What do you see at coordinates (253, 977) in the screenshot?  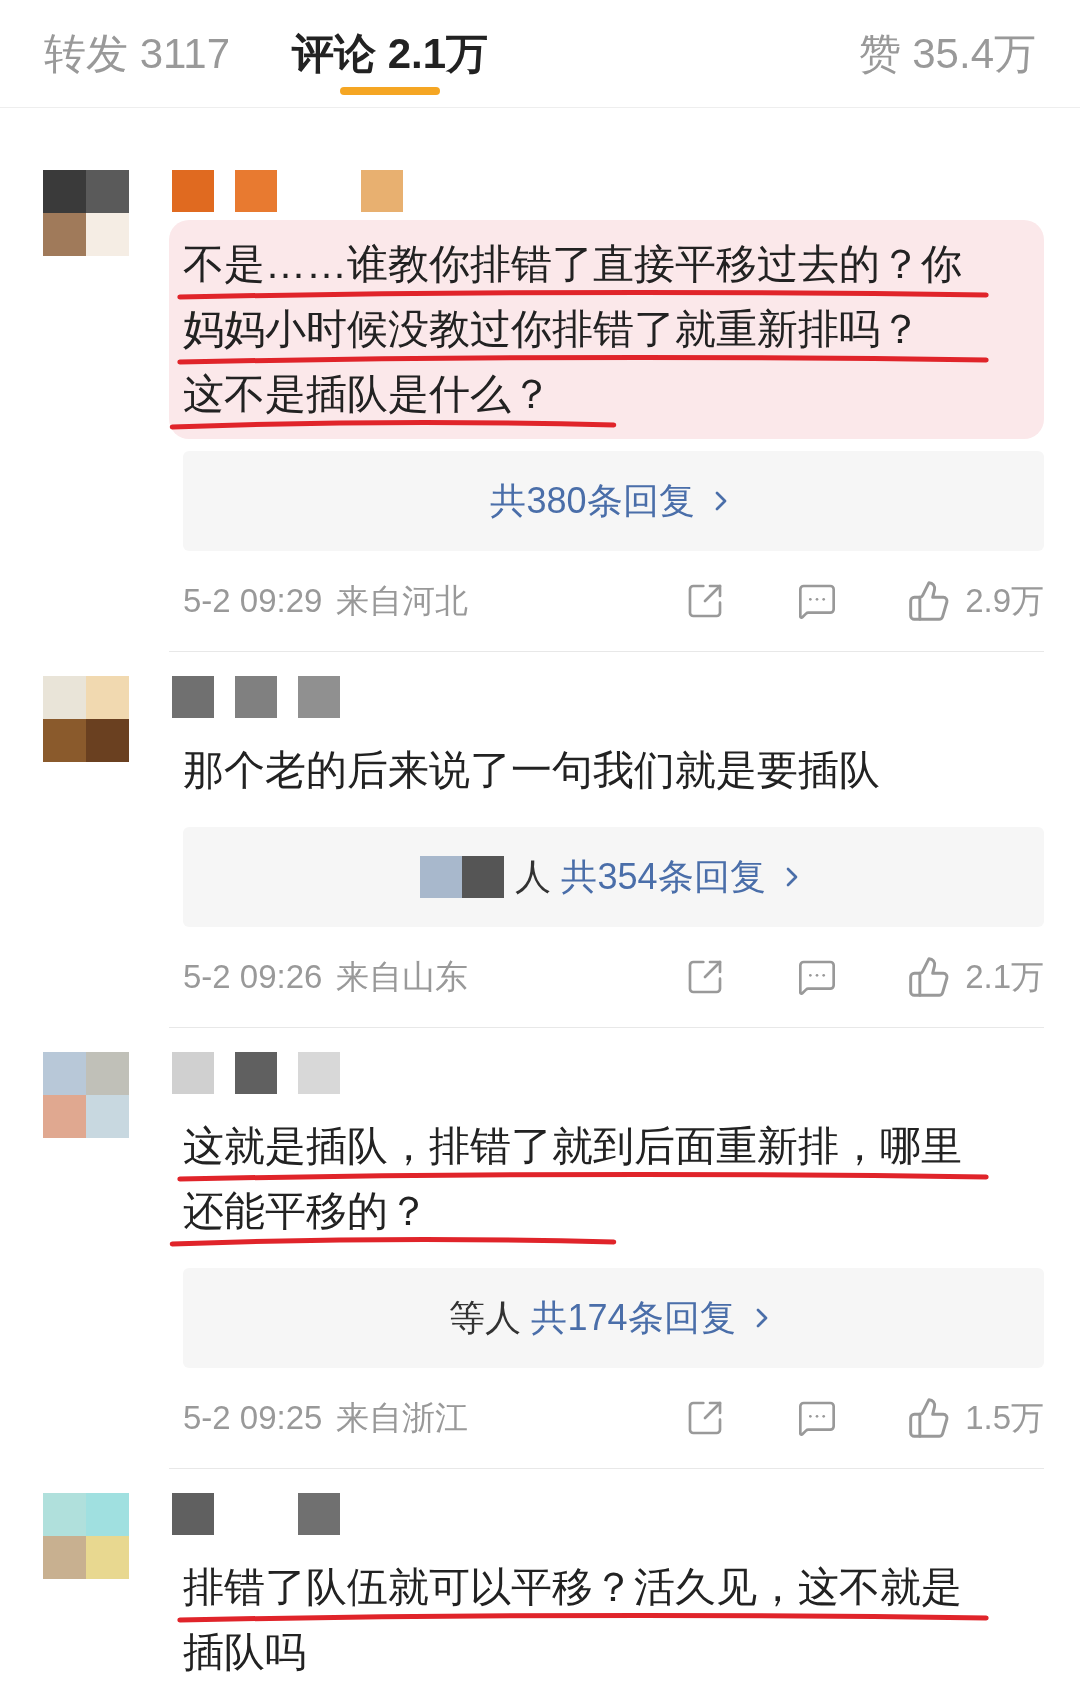 I see `comment-time: 5-2 09:26` at bounding box center [253, 977].